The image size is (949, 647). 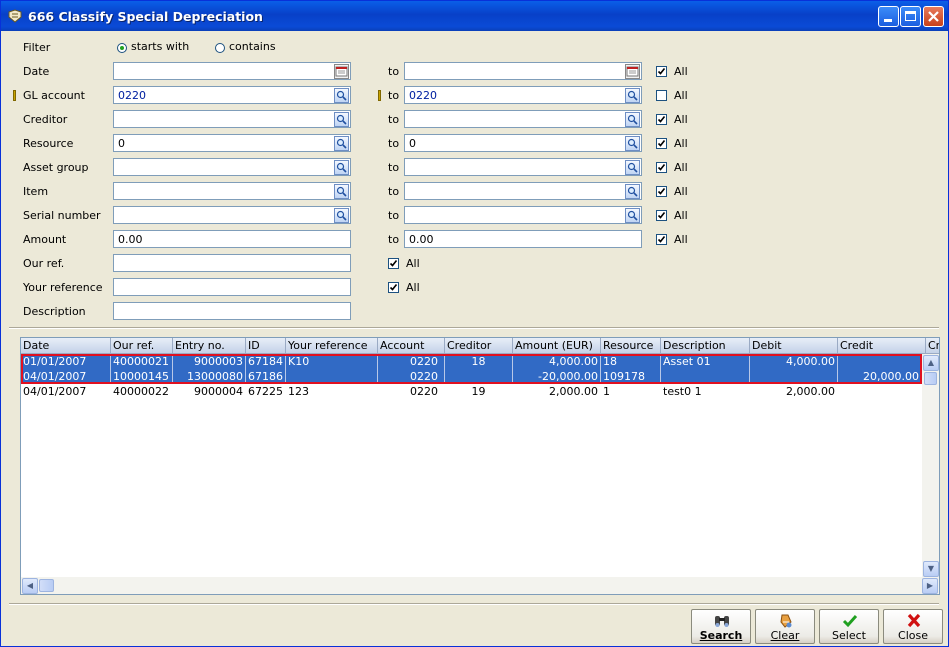 What do you see at coordinates (232, 143) in the screenshot?
I see `resource-from-input: 0` at bounding box center [232, 143].